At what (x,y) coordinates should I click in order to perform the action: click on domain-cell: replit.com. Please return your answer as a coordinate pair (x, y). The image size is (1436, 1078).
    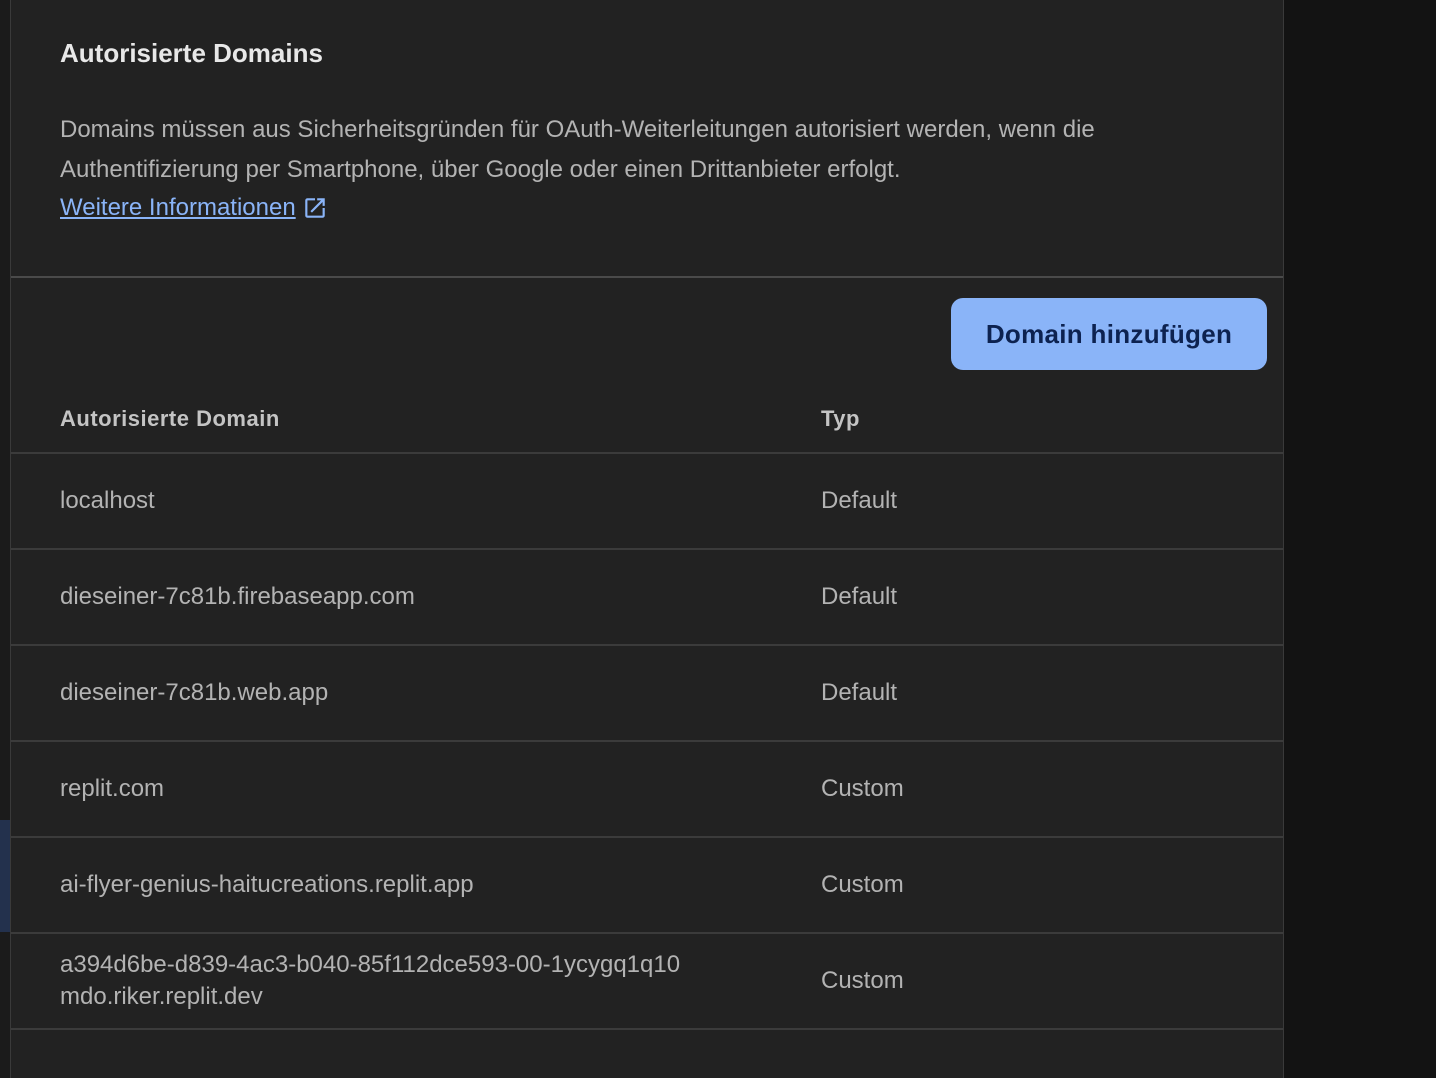
    Looking at the image, I should click on (112, 788).